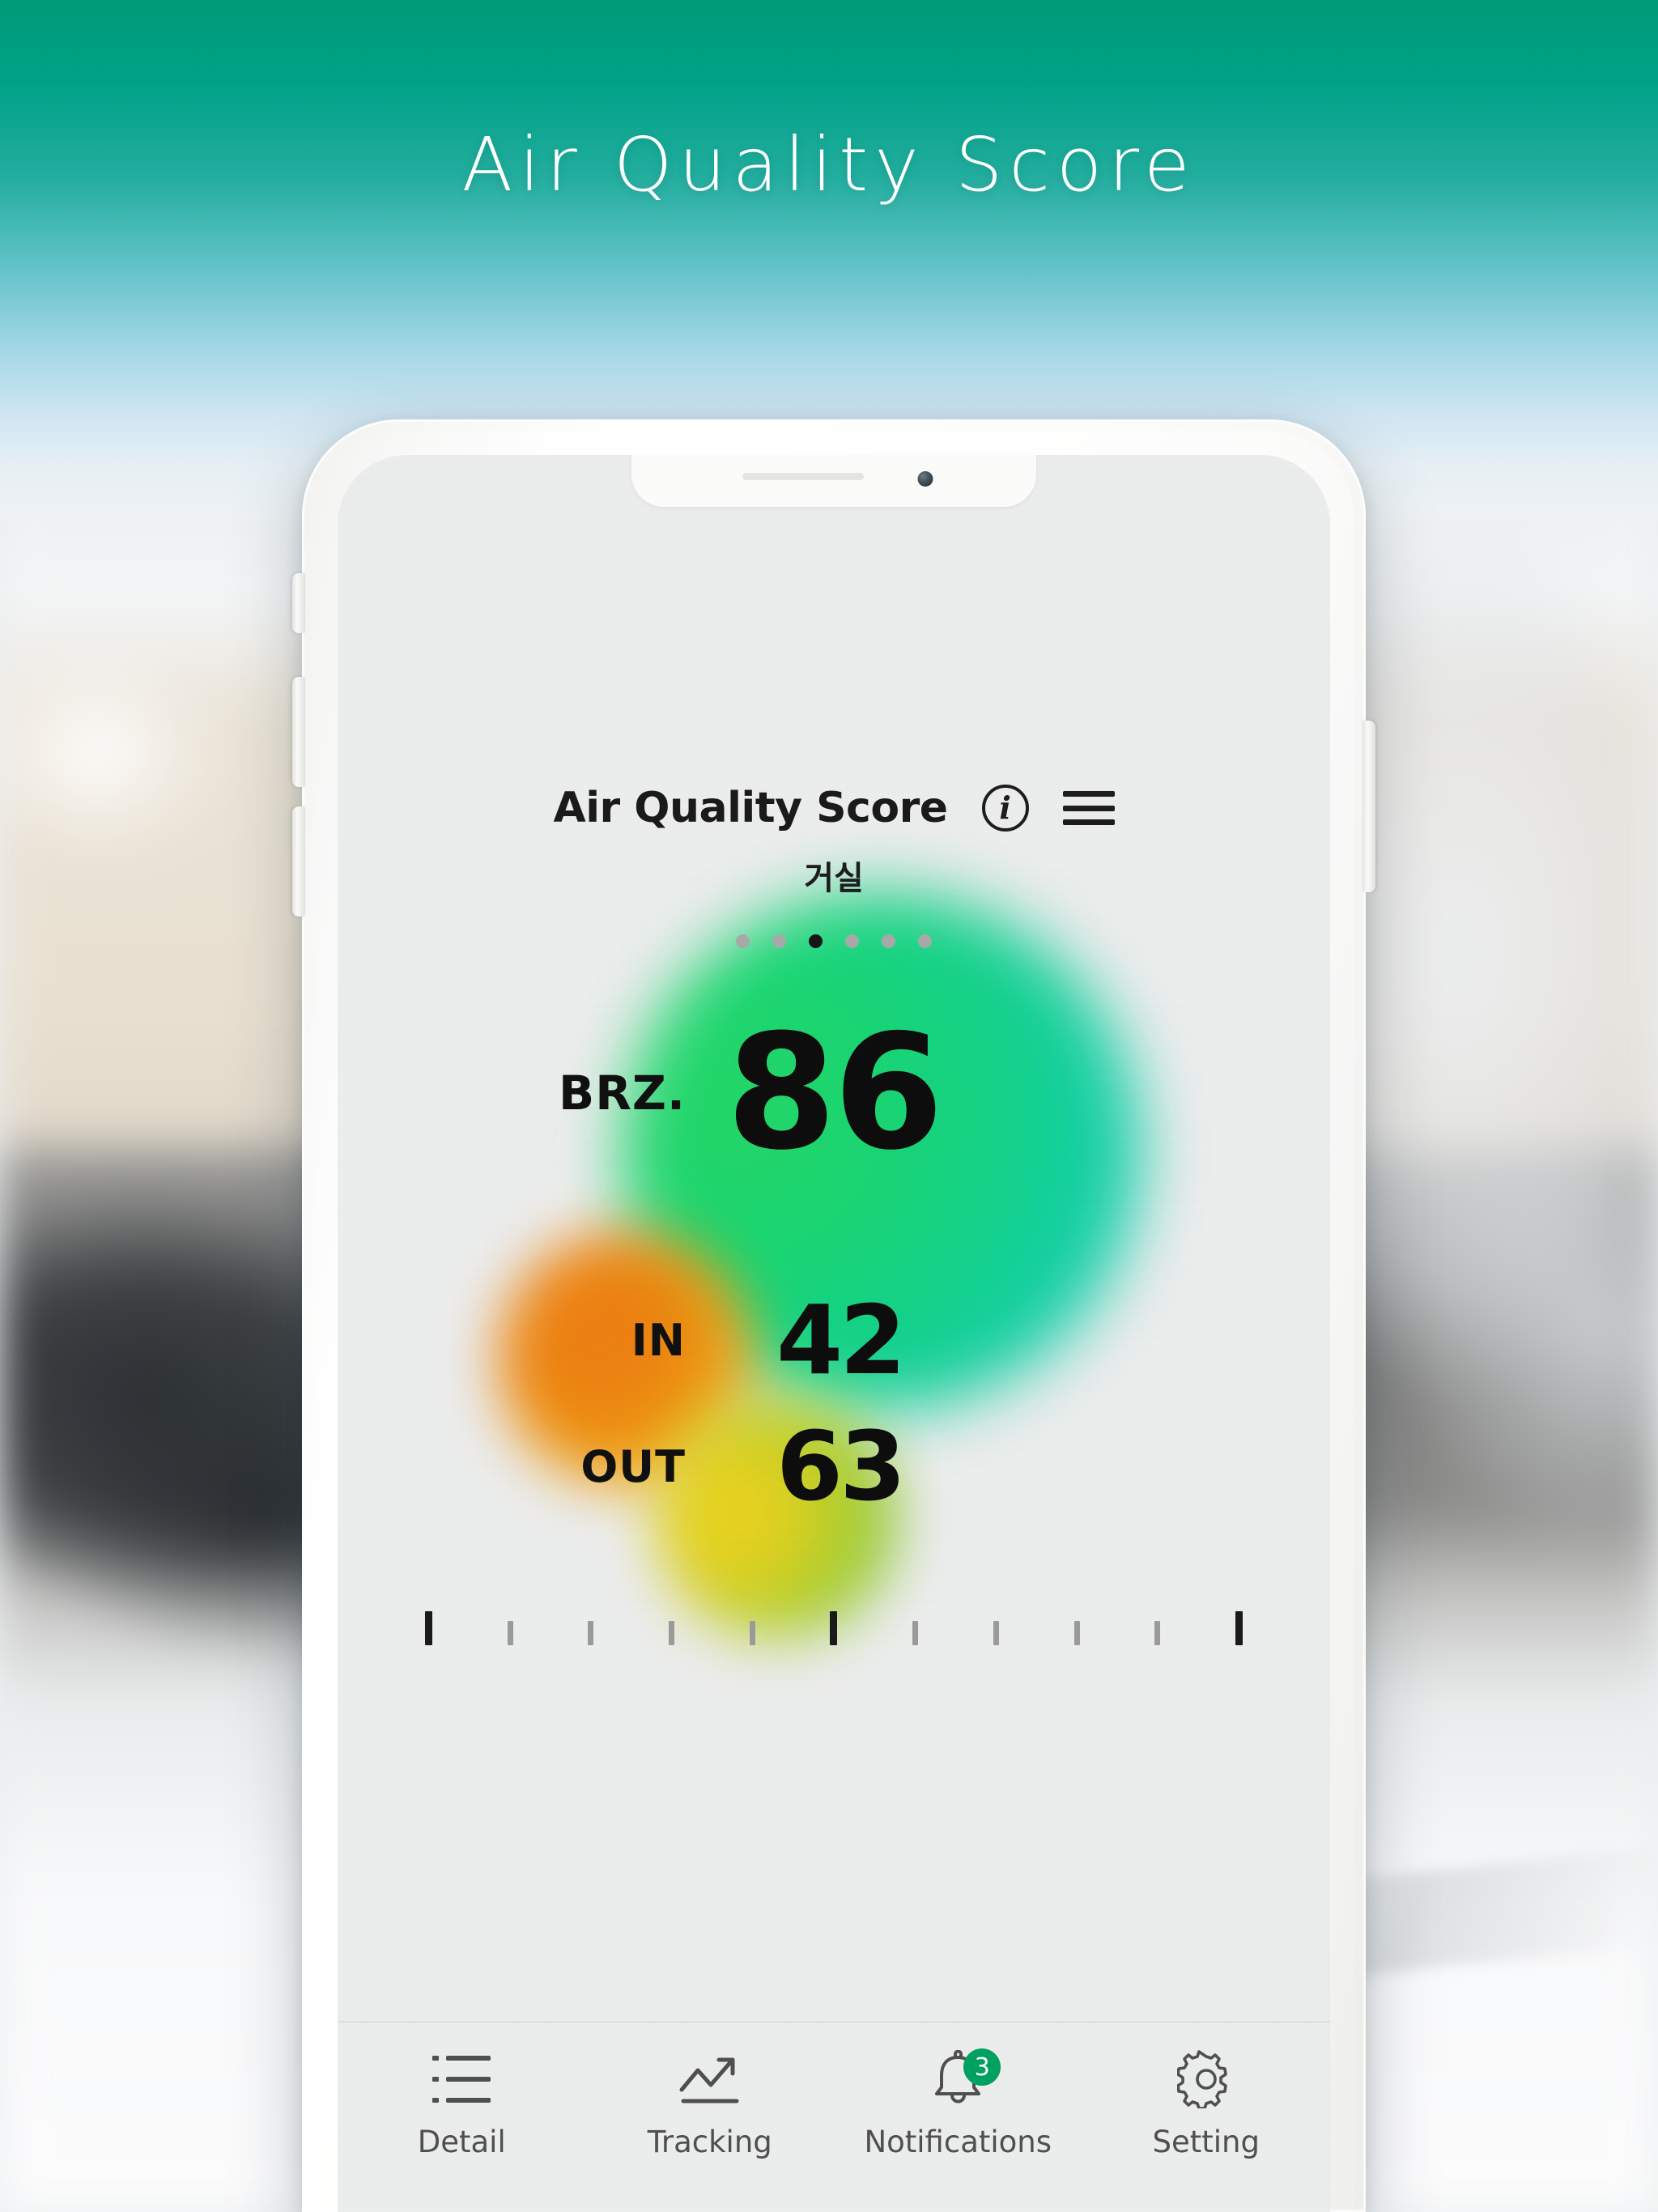 This screenshot has width=1658, height=2212. I want to click on metric-value-out: 63, so click(841, 1466).